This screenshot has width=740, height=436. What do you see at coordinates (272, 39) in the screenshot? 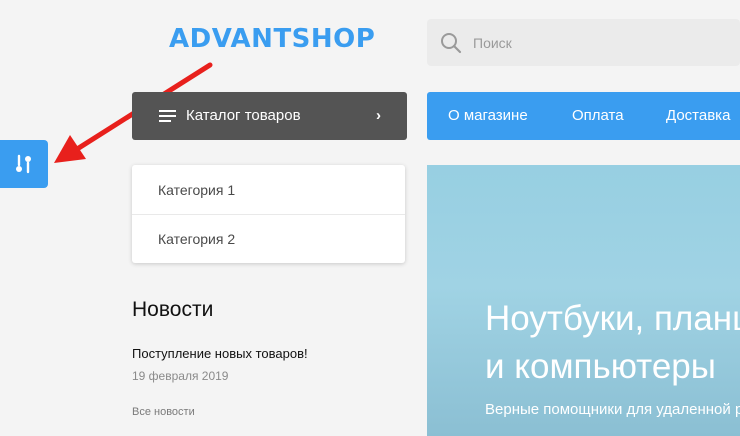
I see `site-logo: ADVANTSHOP` at bounding box center [272, 39].